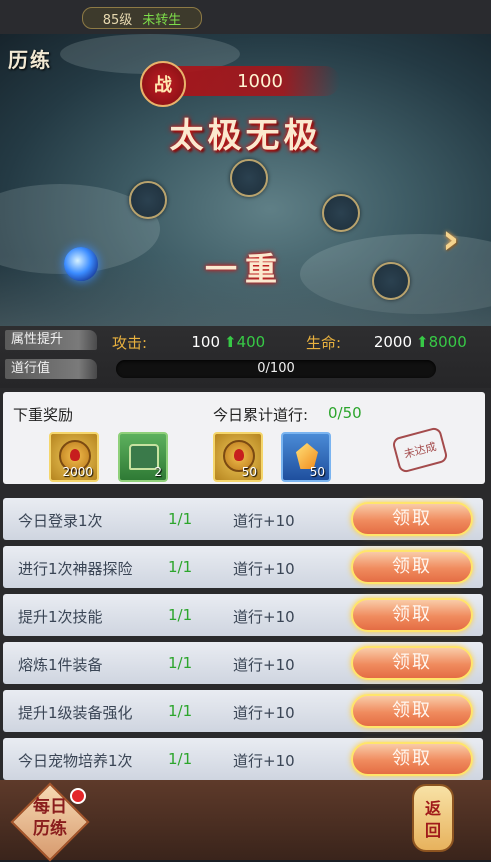 This screenshot has height=862, width=491. Describe the element at coordinates (50, 818) in the screenshot. I see `daily-training-label: 每日 历练` at that location.